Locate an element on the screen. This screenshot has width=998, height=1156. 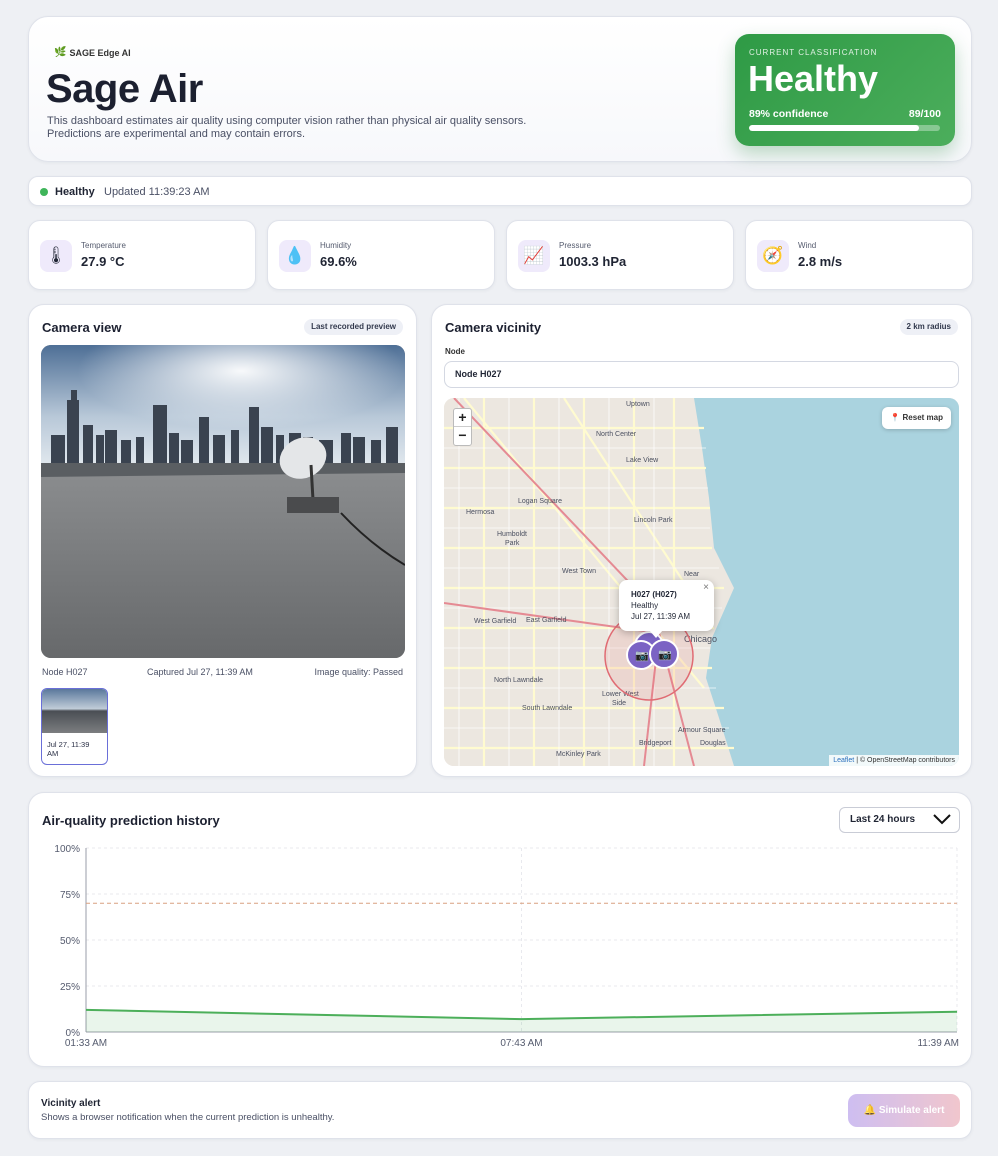
popup-title: H027 (H027) is located at coordinates (654, 594).